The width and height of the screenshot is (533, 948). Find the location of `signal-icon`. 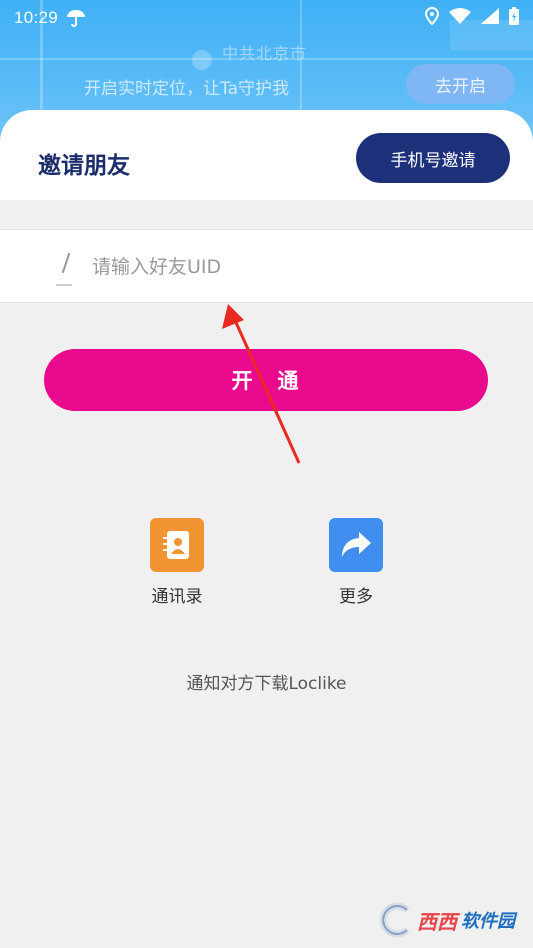

signal-icon is located at coordinates (490, 18).